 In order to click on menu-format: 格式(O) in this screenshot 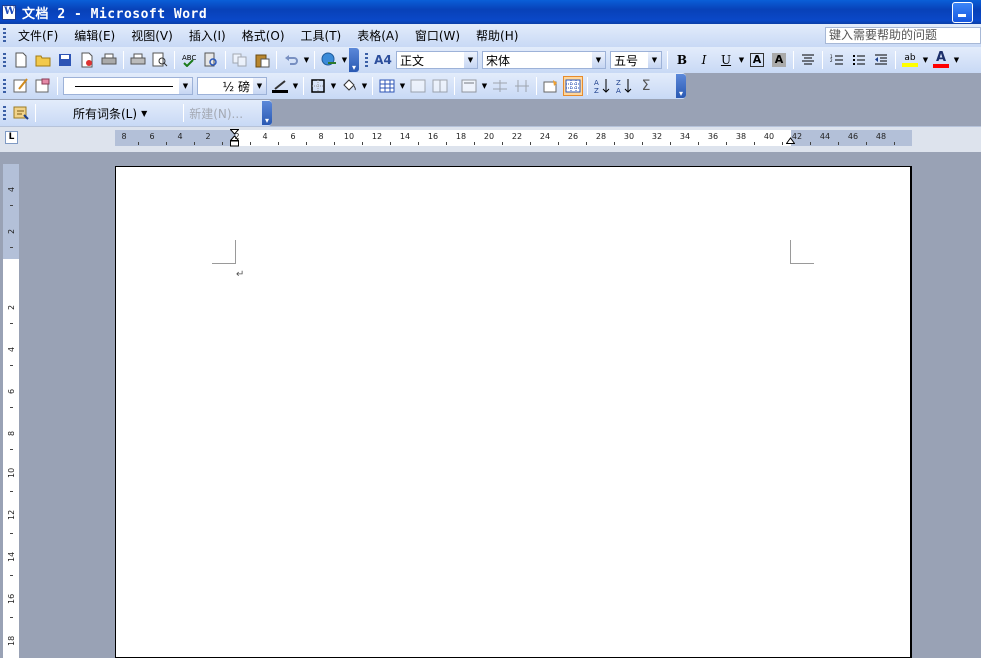, I will do `click(263, 35)`.